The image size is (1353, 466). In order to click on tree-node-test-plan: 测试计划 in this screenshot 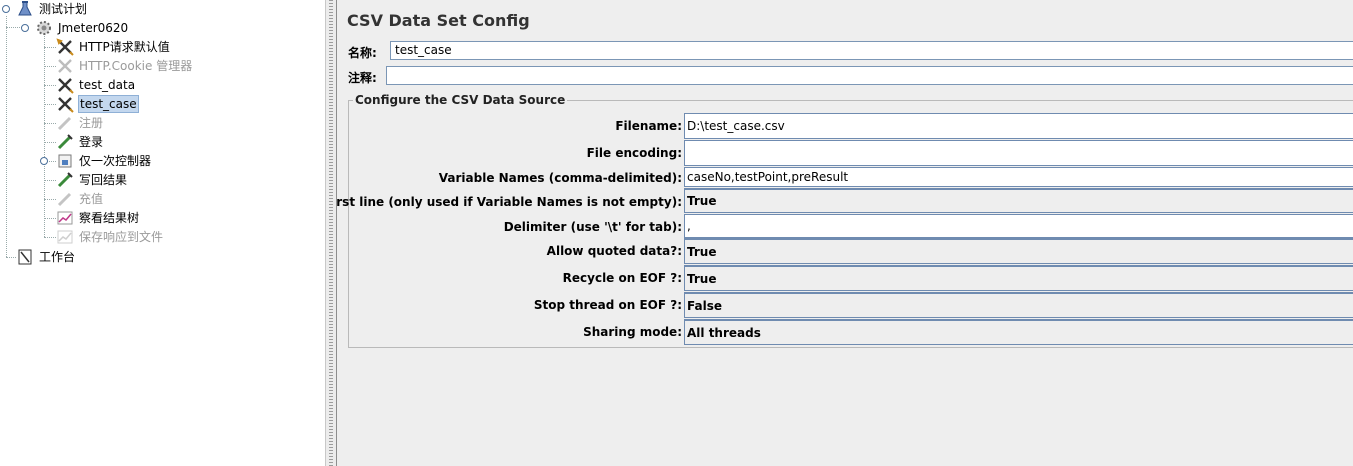, I will do `click(52, 9)`.